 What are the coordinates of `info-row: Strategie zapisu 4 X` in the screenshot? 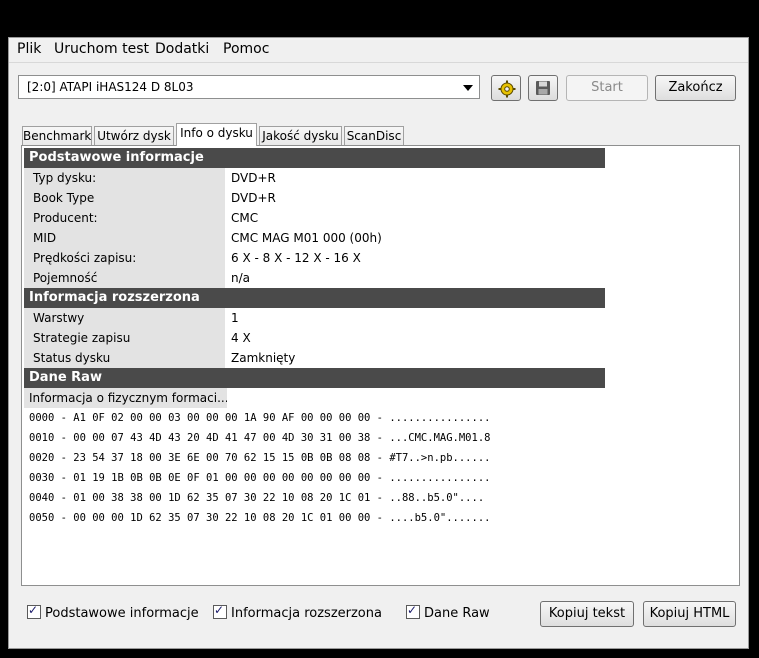 It's located at (314, 338).